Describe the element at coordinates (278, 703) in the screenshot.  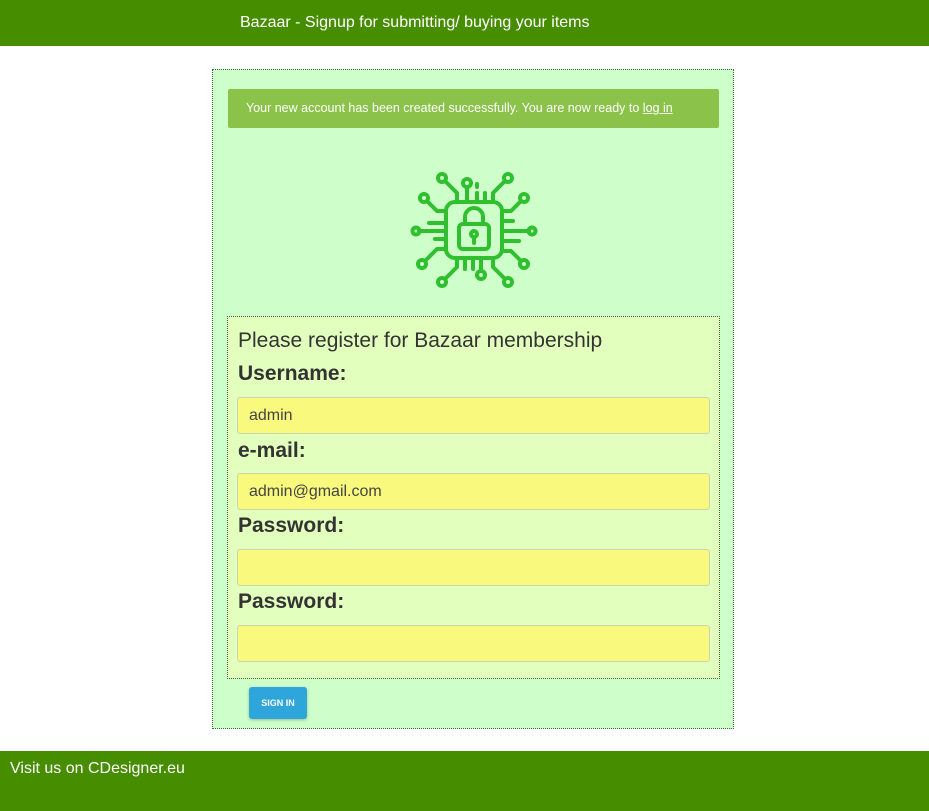
I see `sign-in-button: SIGN IN` at that location.